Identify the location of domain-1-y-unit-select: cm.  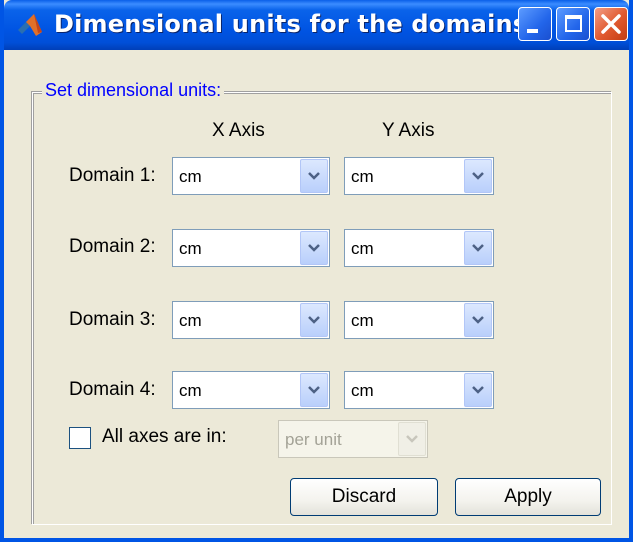
(419, 176).